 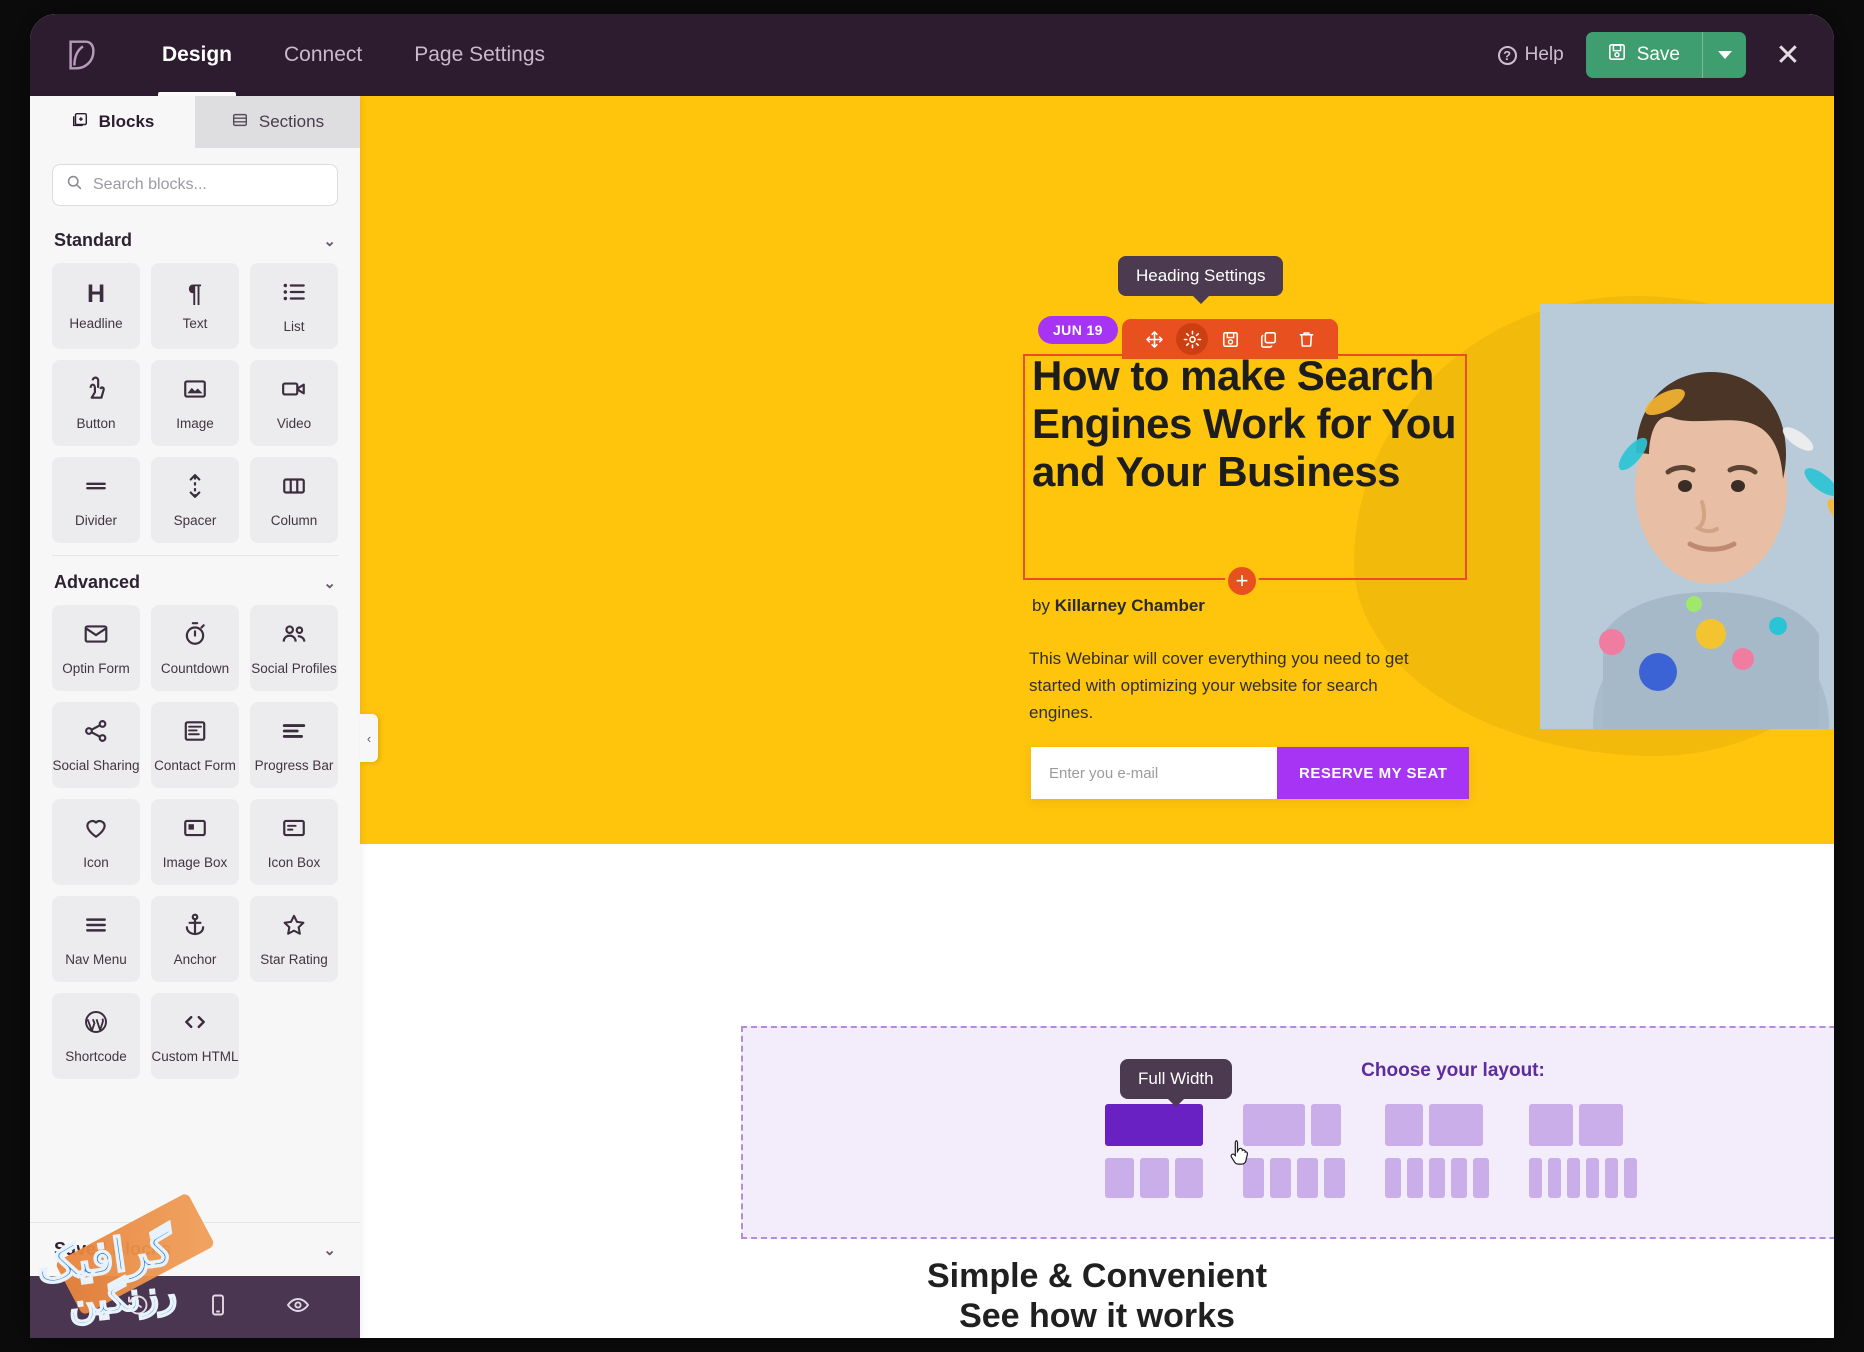 I want to click on pointer-cursor-icon, so click(x=1241, y=1154).